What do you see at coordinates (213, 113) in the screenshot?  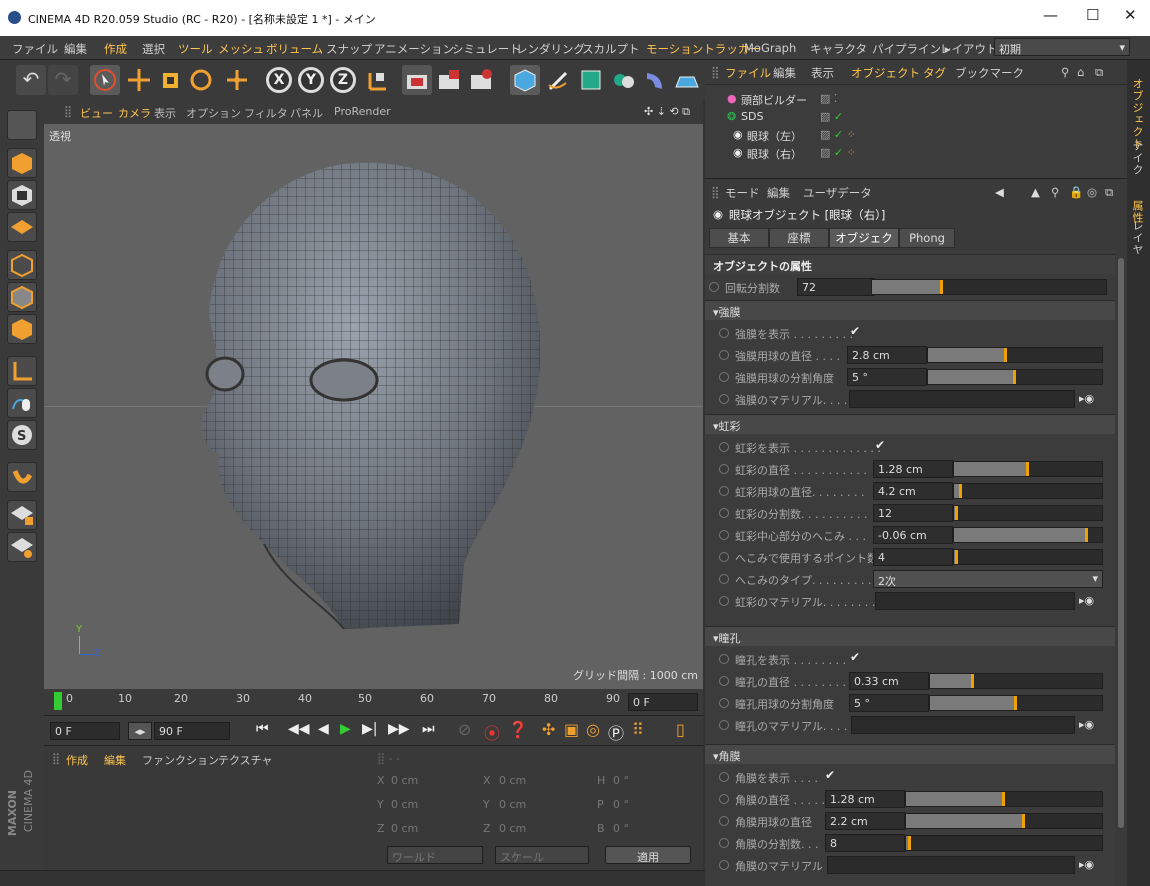 I see `viewport-menu-options: オプション` at bounding box center [213, 113].